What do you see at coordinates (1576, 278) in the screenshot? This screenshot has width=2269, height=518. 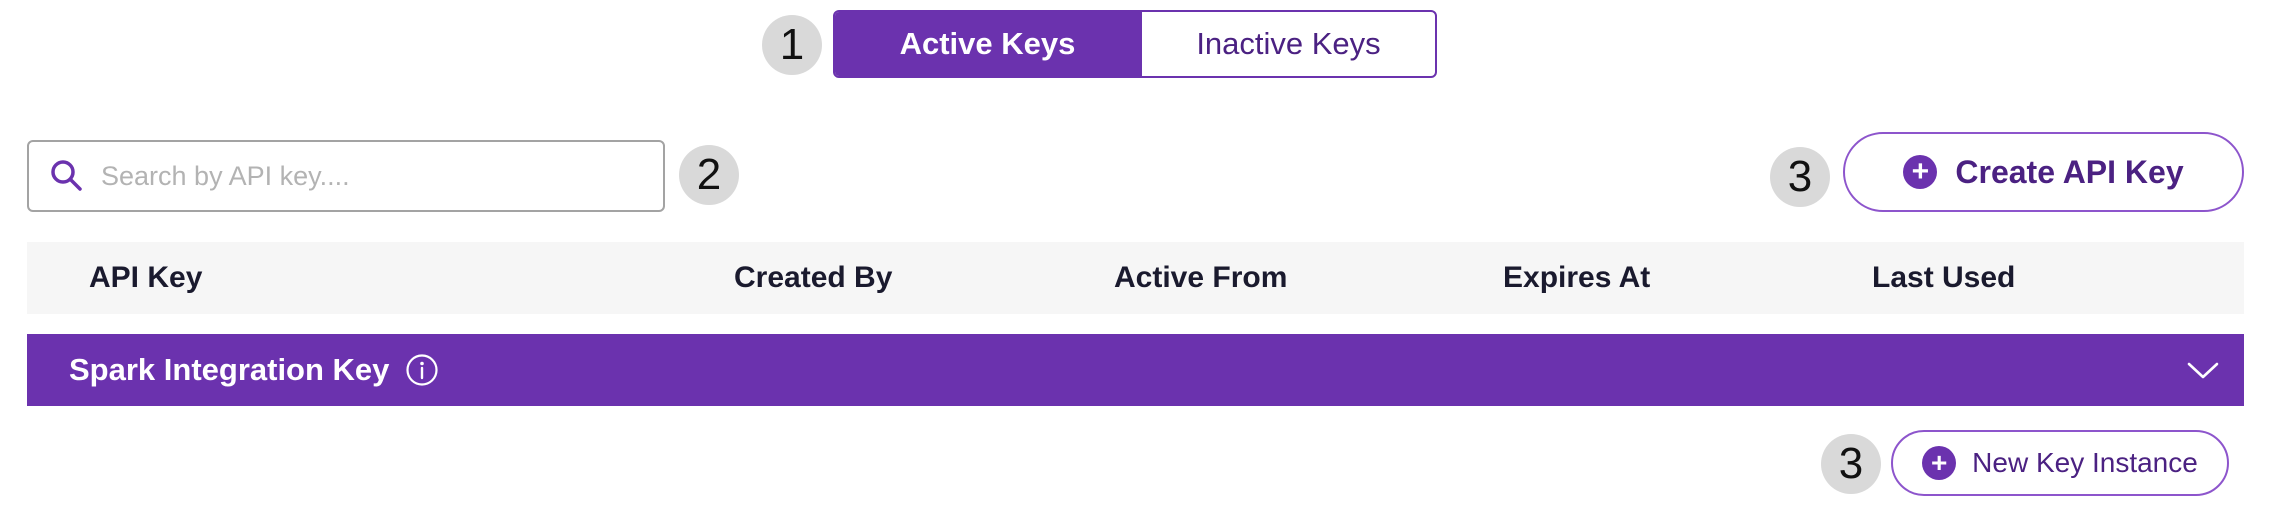 I see `column-header-expires-at: Expires At` at bounding box center [1576, 278].